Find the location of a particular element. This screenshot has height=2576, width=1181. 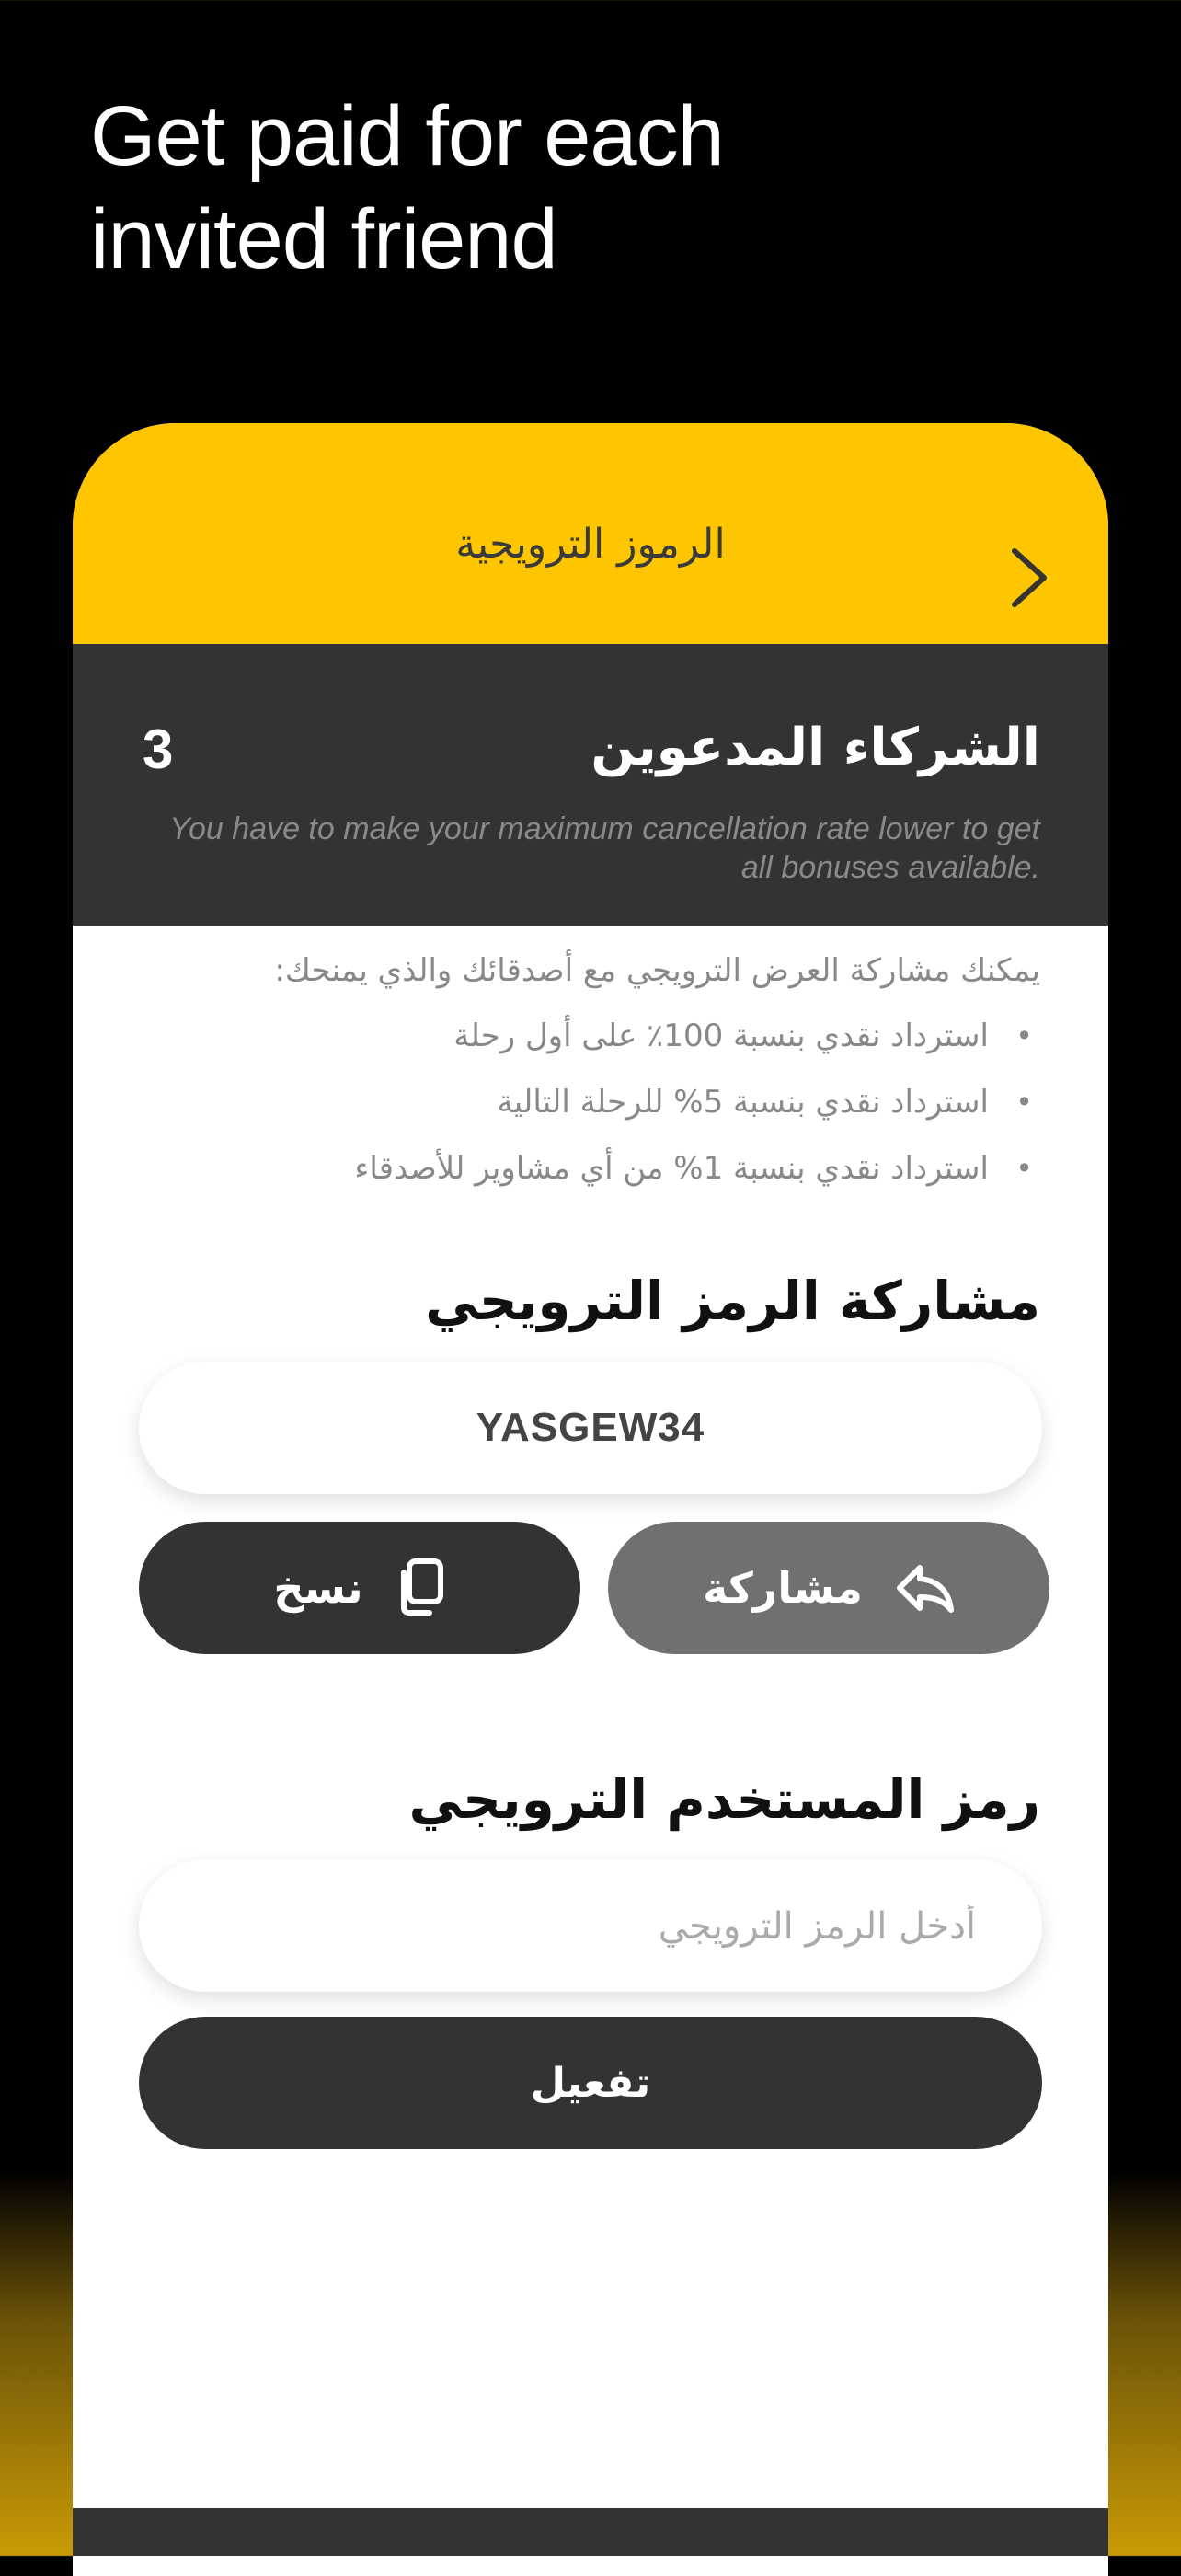

promo-code-input is located at coordinates (592, 1926).